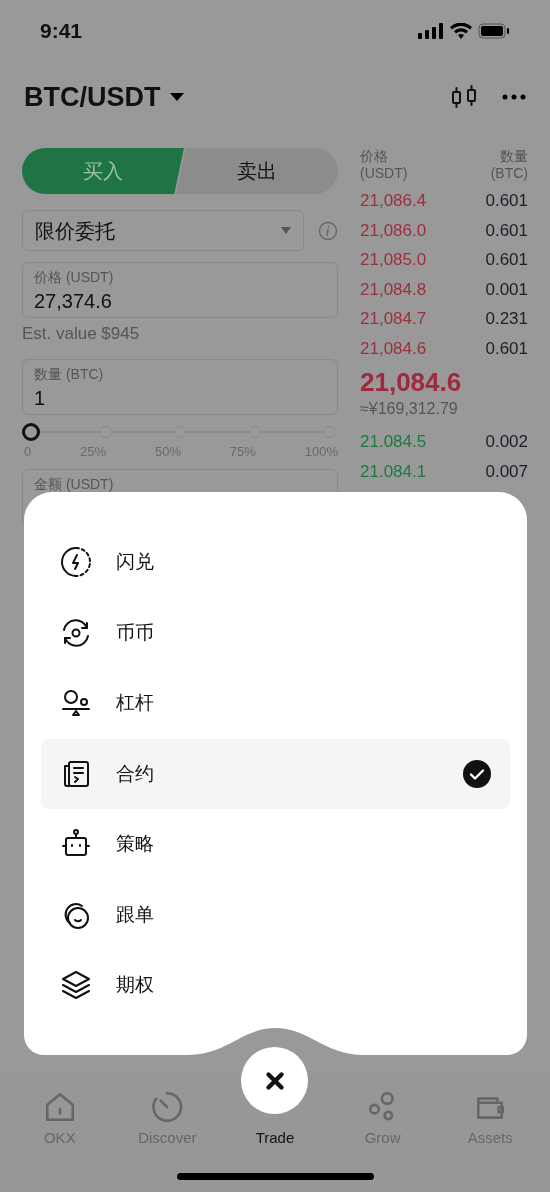 The height and width of the screenshot is (1192, 550). Describe the element at coordinates (374, 156) in the screenshot. I see `column-header: 价格` at that location.